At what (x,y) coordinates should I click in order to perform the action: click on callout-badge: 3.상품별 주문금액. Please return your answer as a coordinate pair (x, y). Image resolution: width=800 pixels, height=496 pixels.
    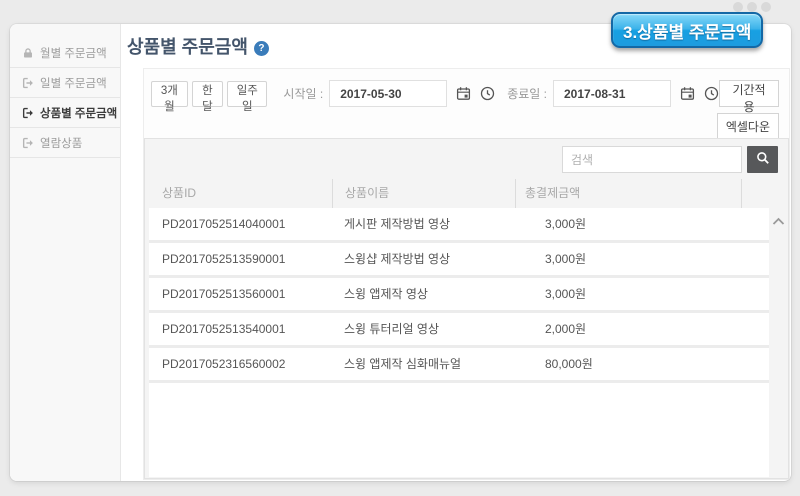
    Looking at the image, I should click on (687, 30).